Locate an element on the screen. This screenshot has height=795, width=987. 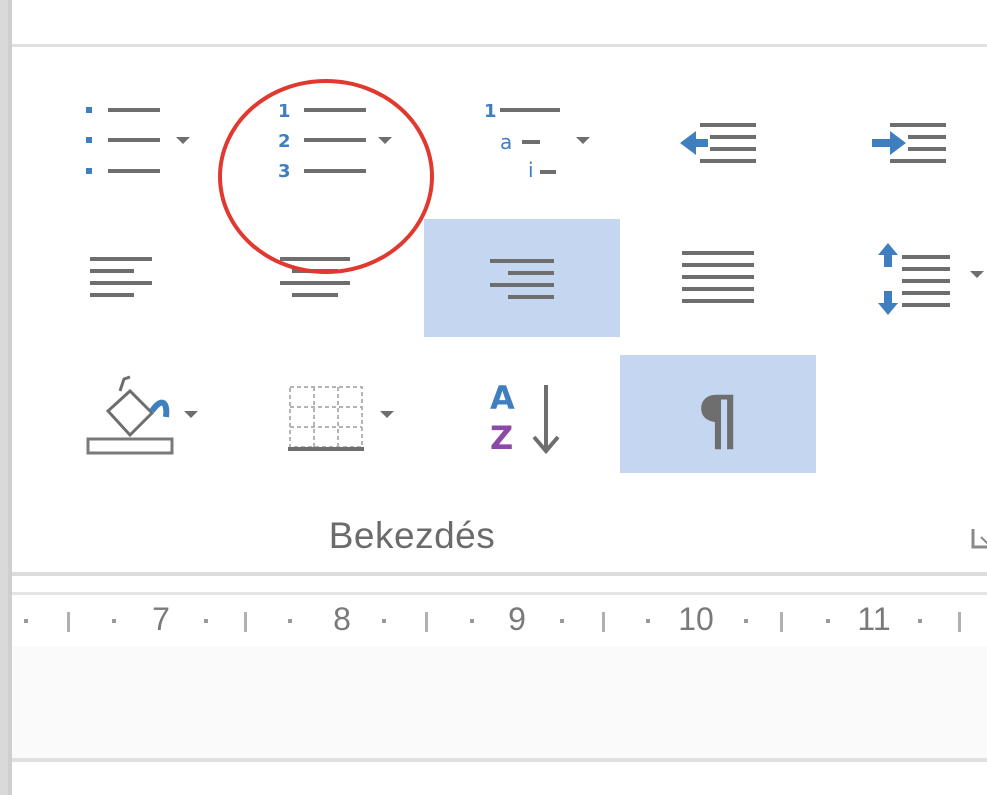
ruler-label: 9 is located at coordinates (517, 619).